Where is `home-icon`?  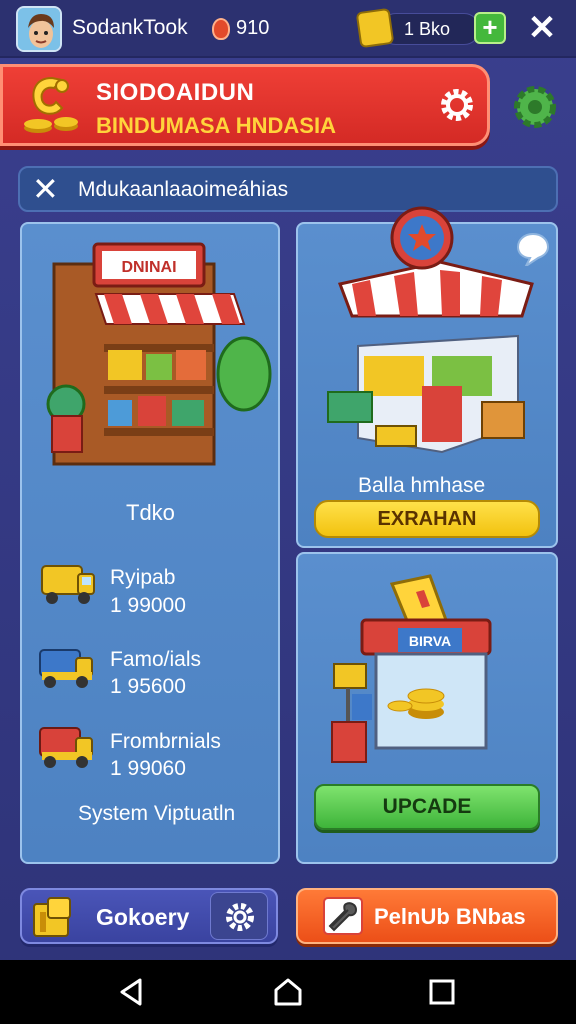
home-icon is located at coordinates (288, 992).